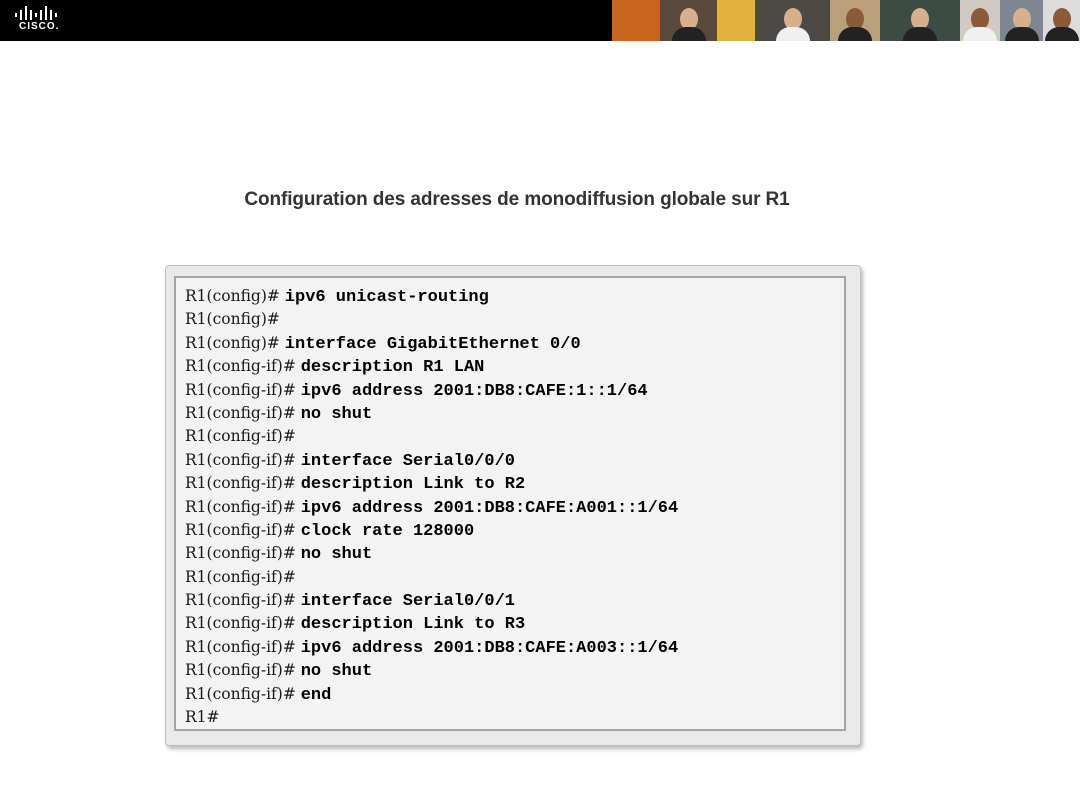 Image resolution: width=1080 pixels, height=810 pixels. I want to click on terminal-line: R1(config-if)# description Link to R3, so click(431, 622).